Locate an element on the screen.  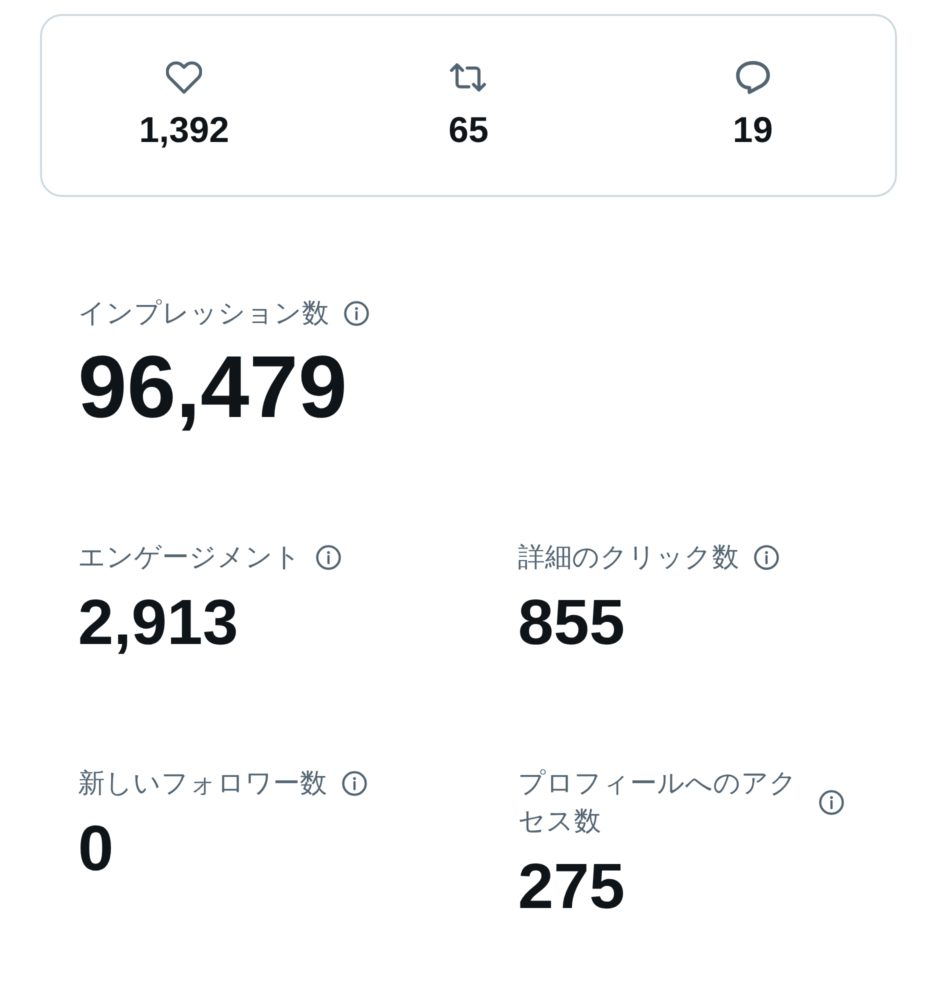
metric-value: 2,913 is located at coordinates (158, 622).